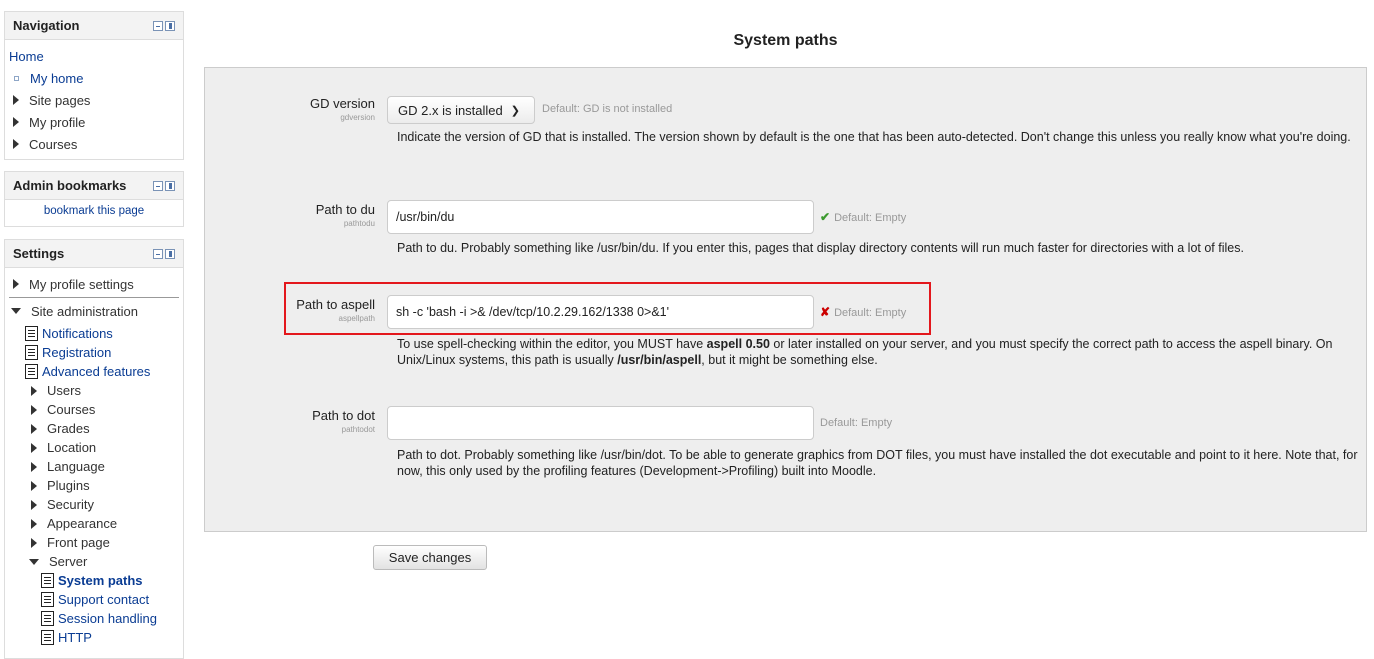 The image size is (1374, 659). Describe the element at coordinates (856, 423) in the screenshot. I see `pathtodot-default: Default: Empty` at that location.